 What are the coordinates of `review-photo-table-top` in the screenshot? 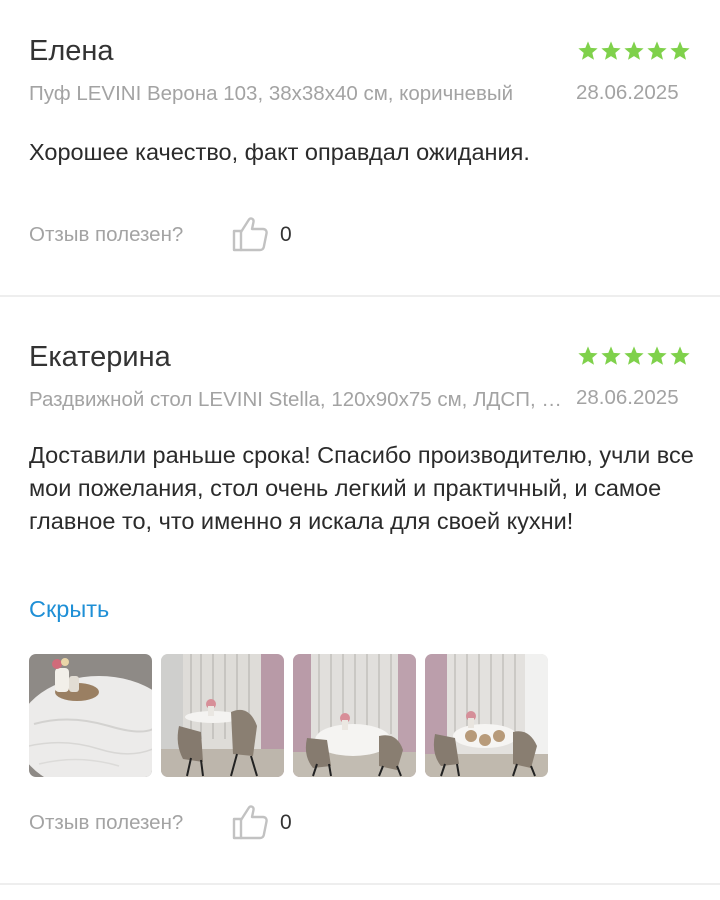 It's located at (90, 715).